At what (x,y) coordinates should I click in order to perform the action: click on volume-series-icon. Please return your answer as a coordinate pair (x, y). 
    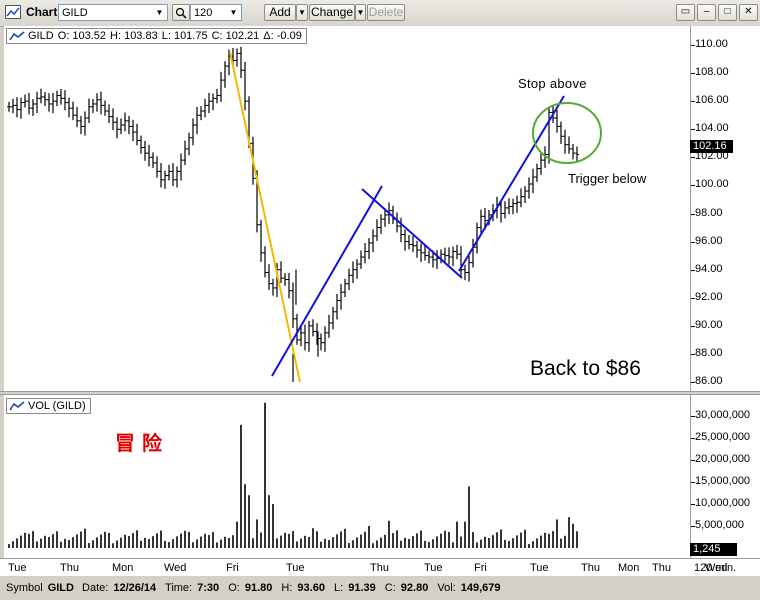
    Looking at the image, I should click on (17, 406).